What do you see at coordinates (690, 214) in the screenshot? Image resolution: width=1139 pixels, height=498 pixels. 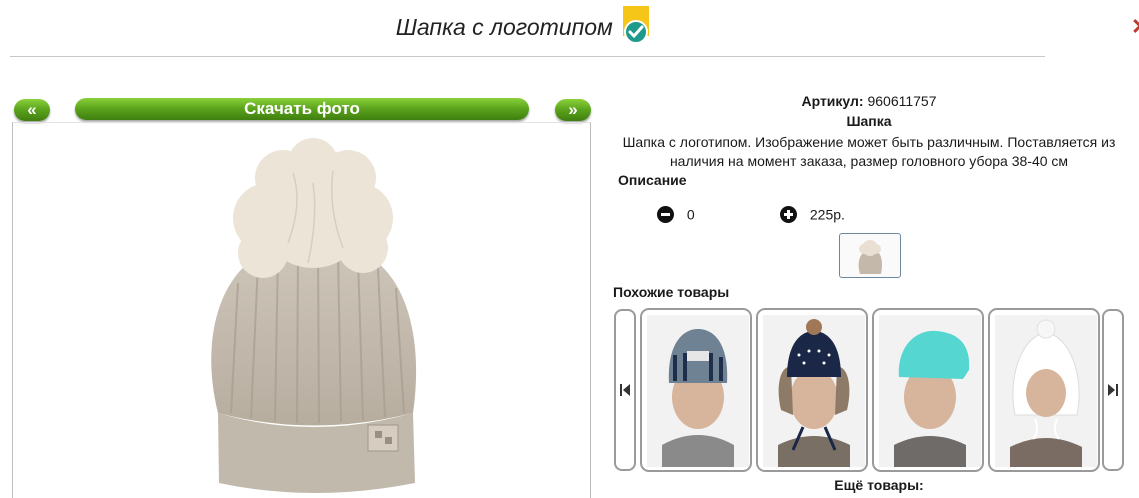 I see `quantity-value: 0` at bounding box center [690, 214].